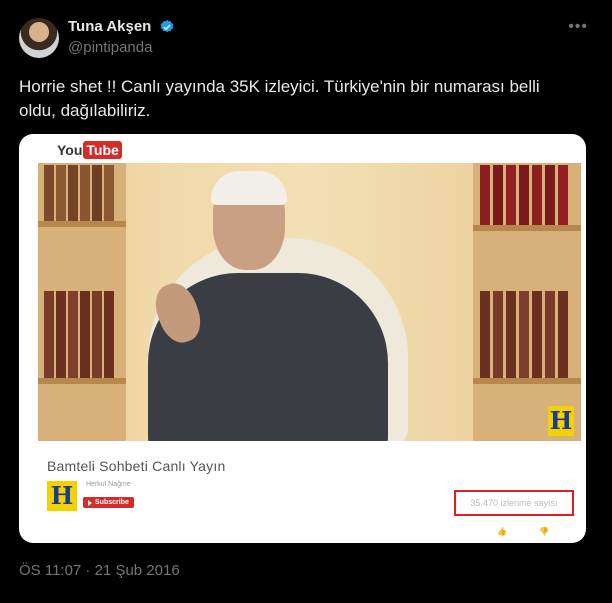 This screenshot has width=612, height=603. What do you see at coordinates (70, 150) in the screenshot?
I see `youtube-logo-you: You` at bounding box center [70, 150].